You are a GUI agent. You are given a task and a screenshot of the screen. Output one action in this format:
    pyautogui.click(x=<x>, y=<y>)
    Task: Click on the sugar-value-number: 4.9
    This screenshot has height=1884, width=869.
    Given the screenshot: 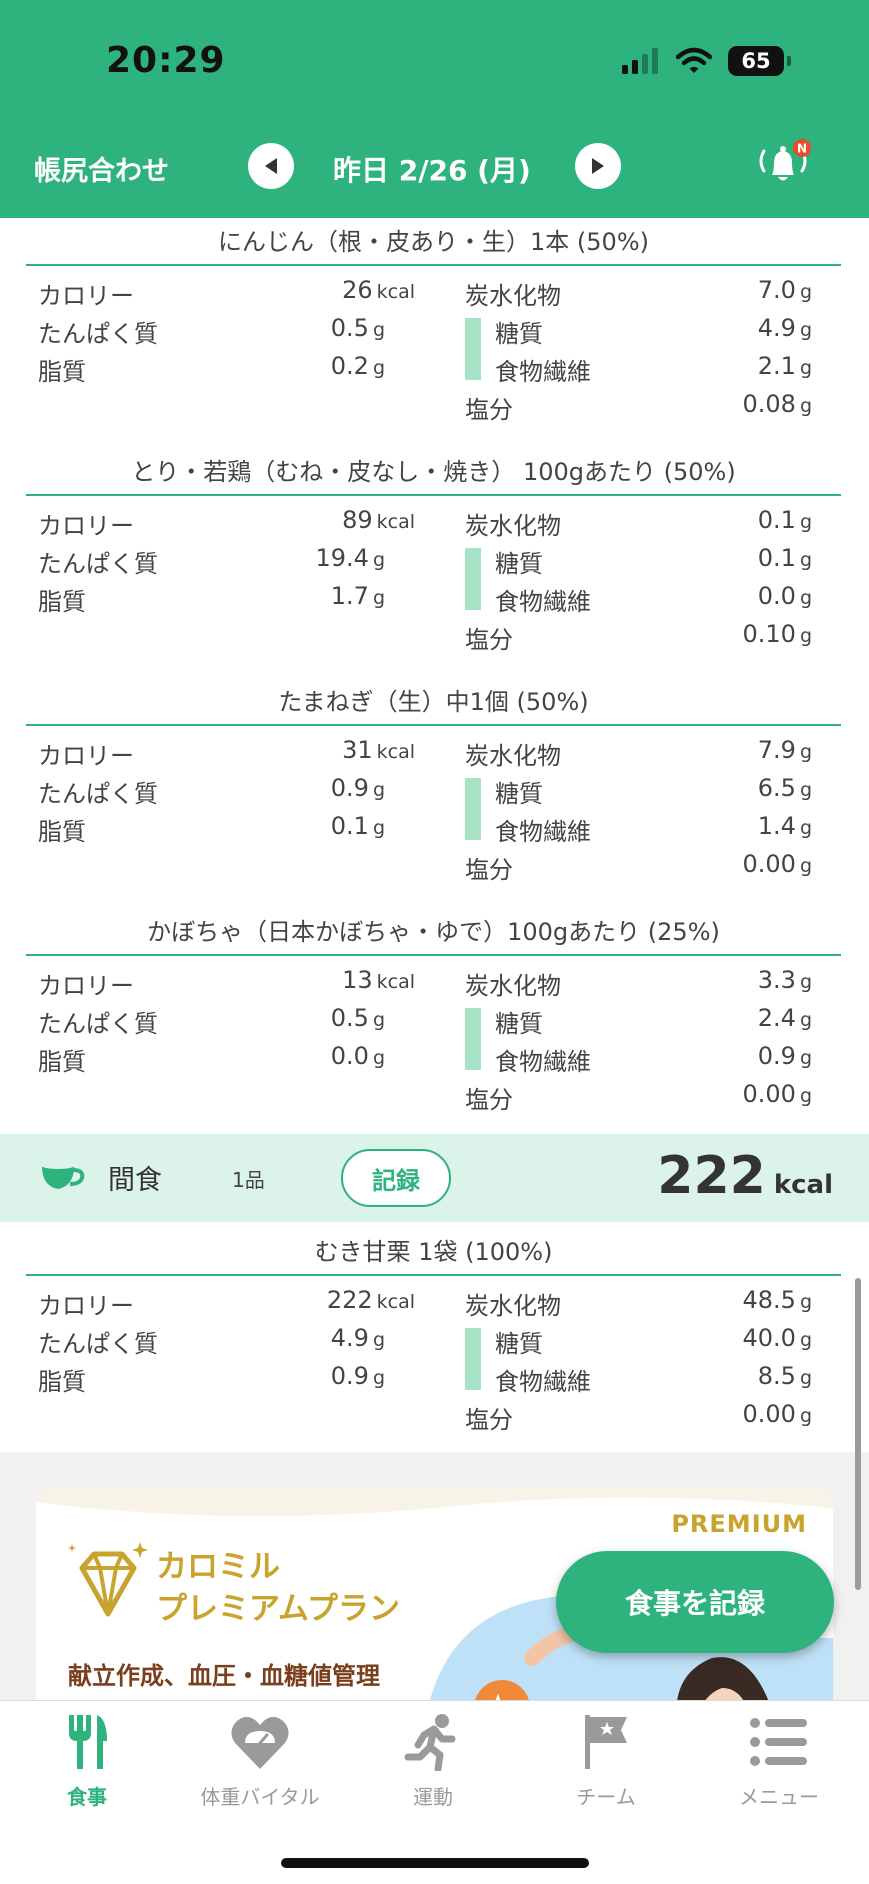 What is the action you would take?
    pyautogui.click(x=776, y=328)
    